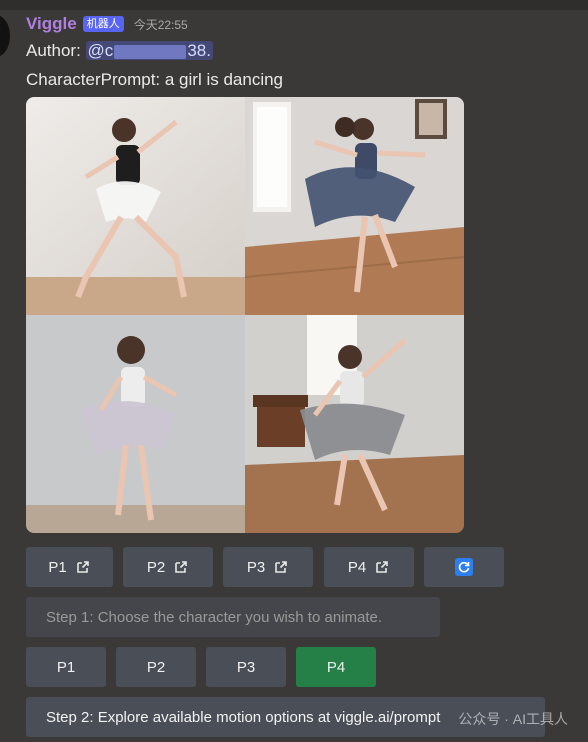  What do you see at coordinates (369, 567) in the screenshot?
I see `open-p4-button: P4` at bounding box center [369, 567].